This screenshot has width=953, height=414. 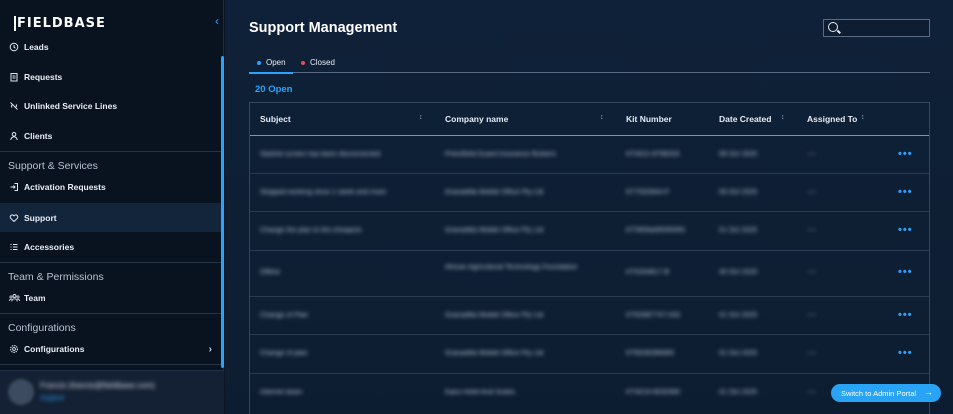 I want to click on cell-subject: Offline, so click(x=270, y=272).